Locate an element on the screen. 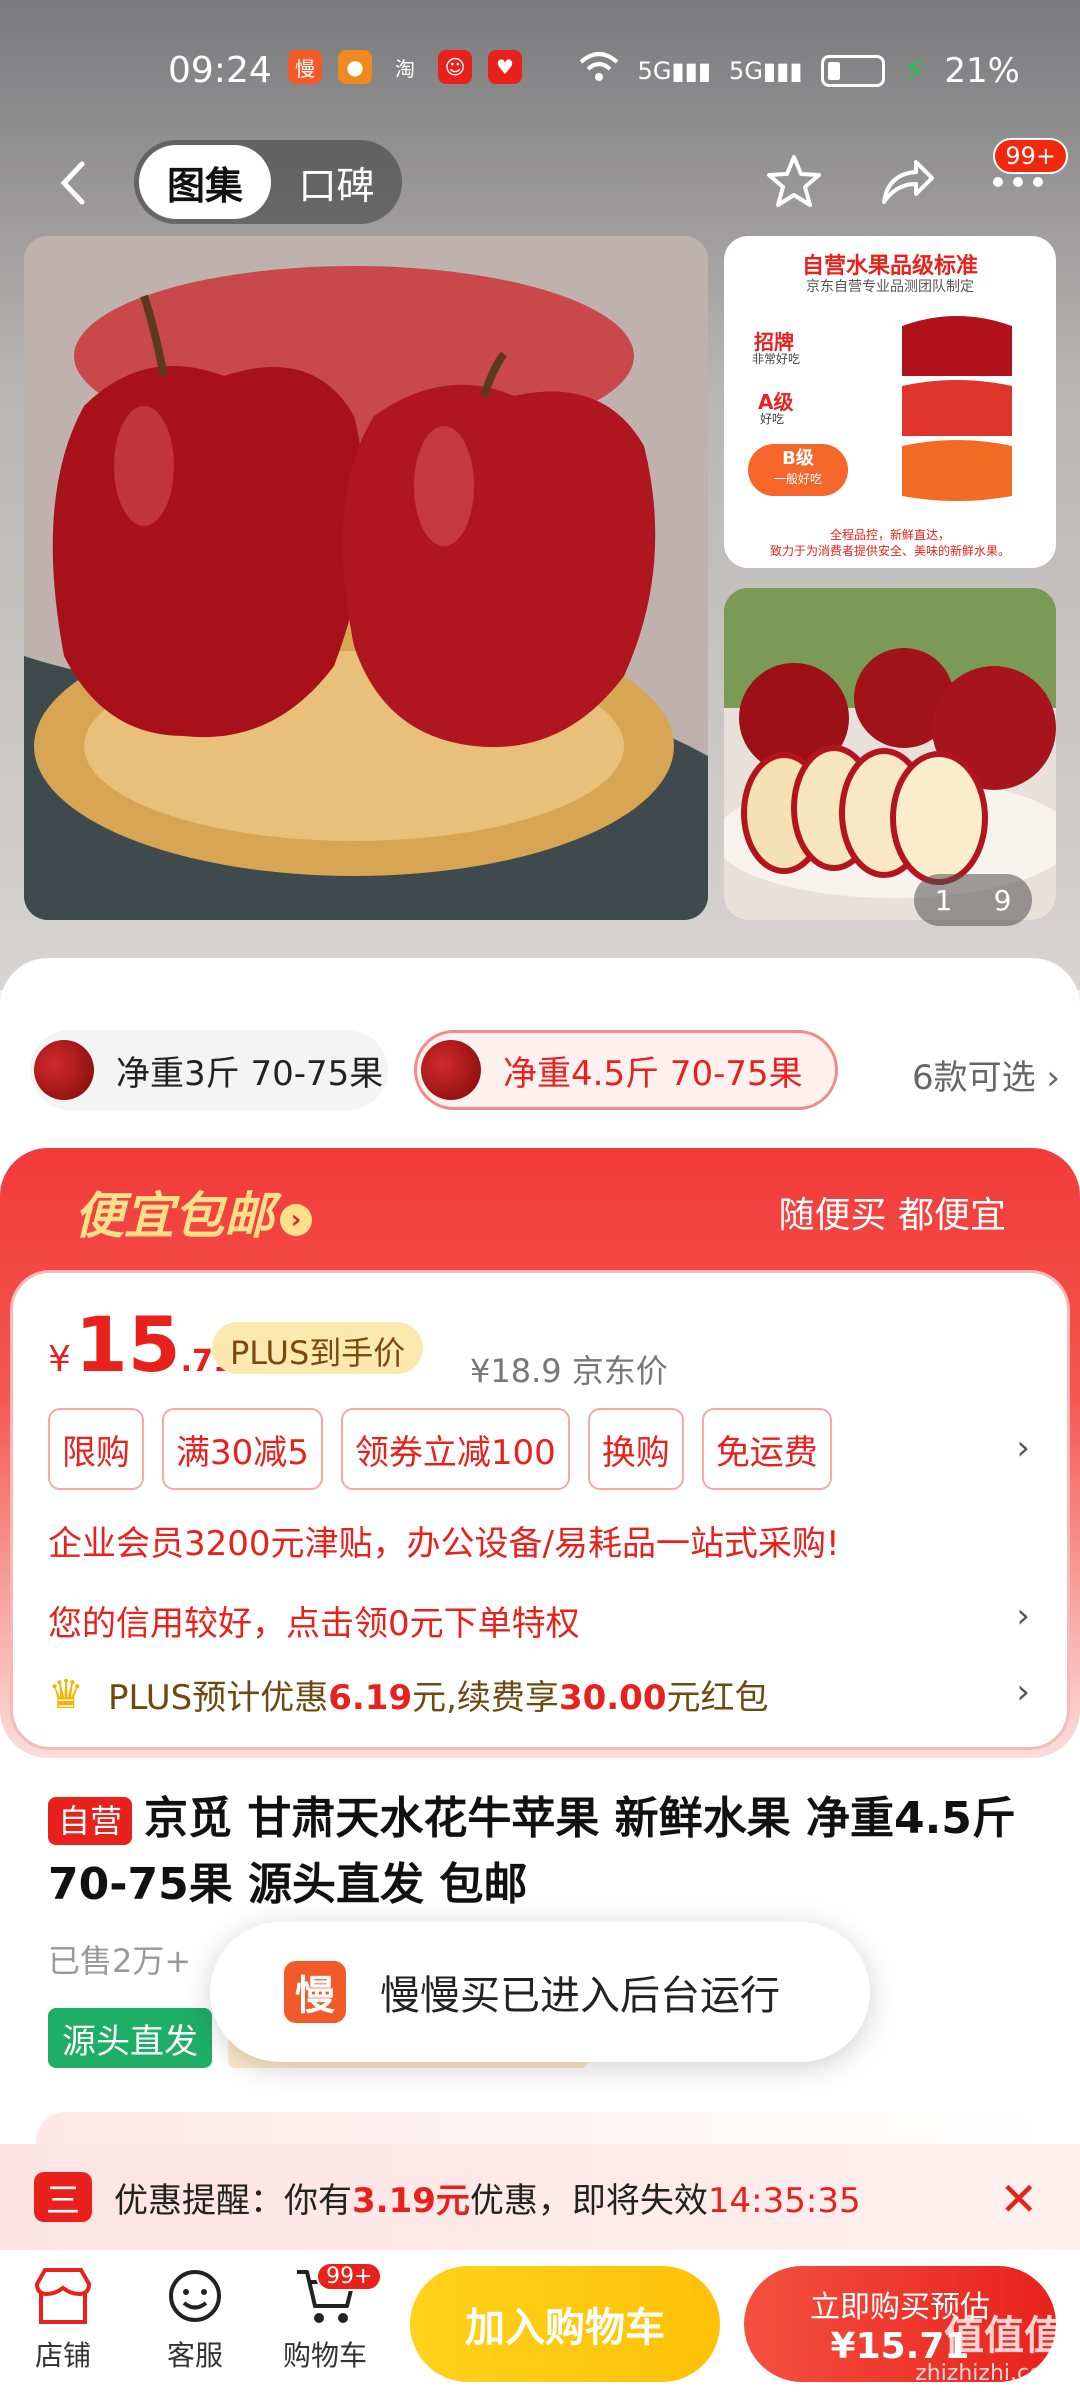 The height and width of the screenshot is (2400, 1080). add-to-cart-button: 加入购物车 is located at coordinates (565, 2324).